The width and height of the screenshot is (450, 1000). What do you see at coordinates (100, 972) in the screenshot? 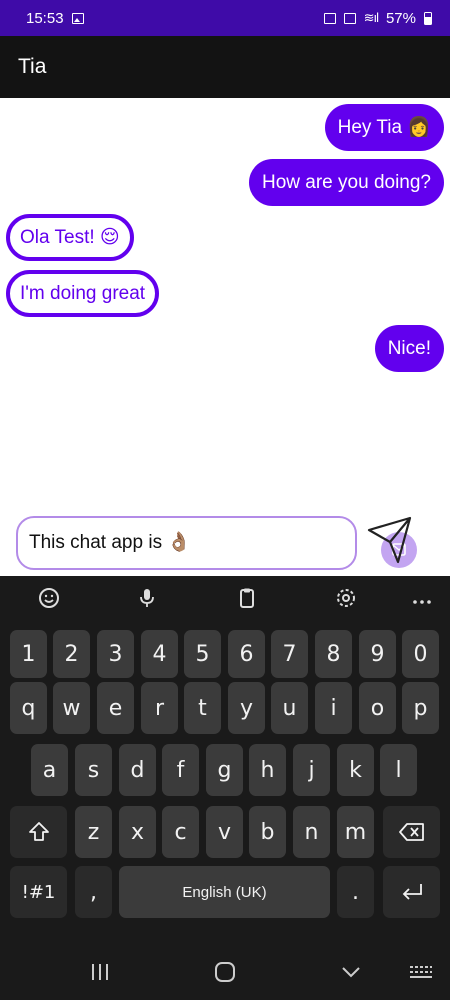
I see `recent-apps-icon` at bounding box center [100, 972].